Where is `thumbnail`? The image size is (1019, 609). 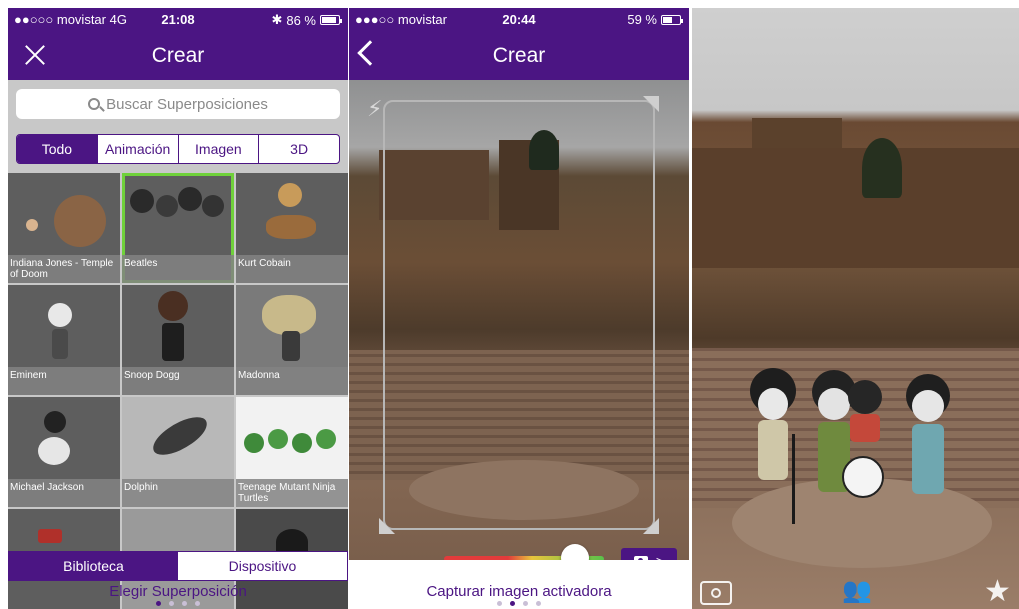 thumbnail is located at coordinates (50, 536).